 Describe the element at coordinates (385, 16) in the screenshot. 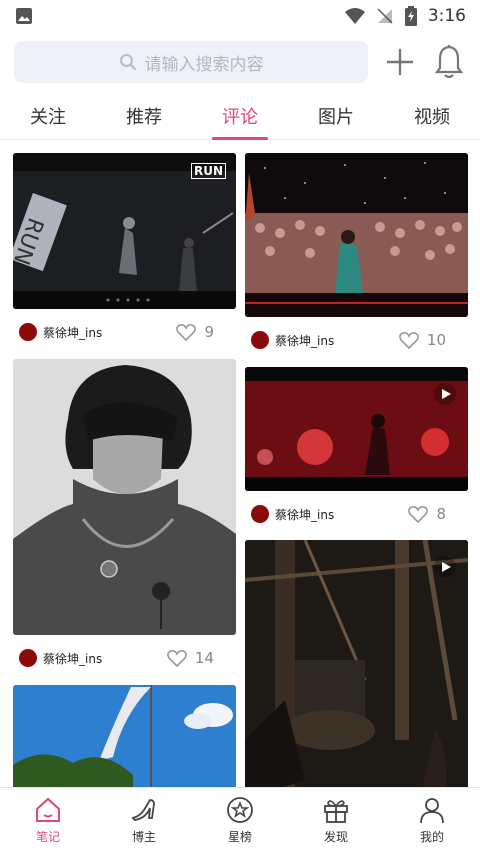

I see `no-signal-icon` at that location.